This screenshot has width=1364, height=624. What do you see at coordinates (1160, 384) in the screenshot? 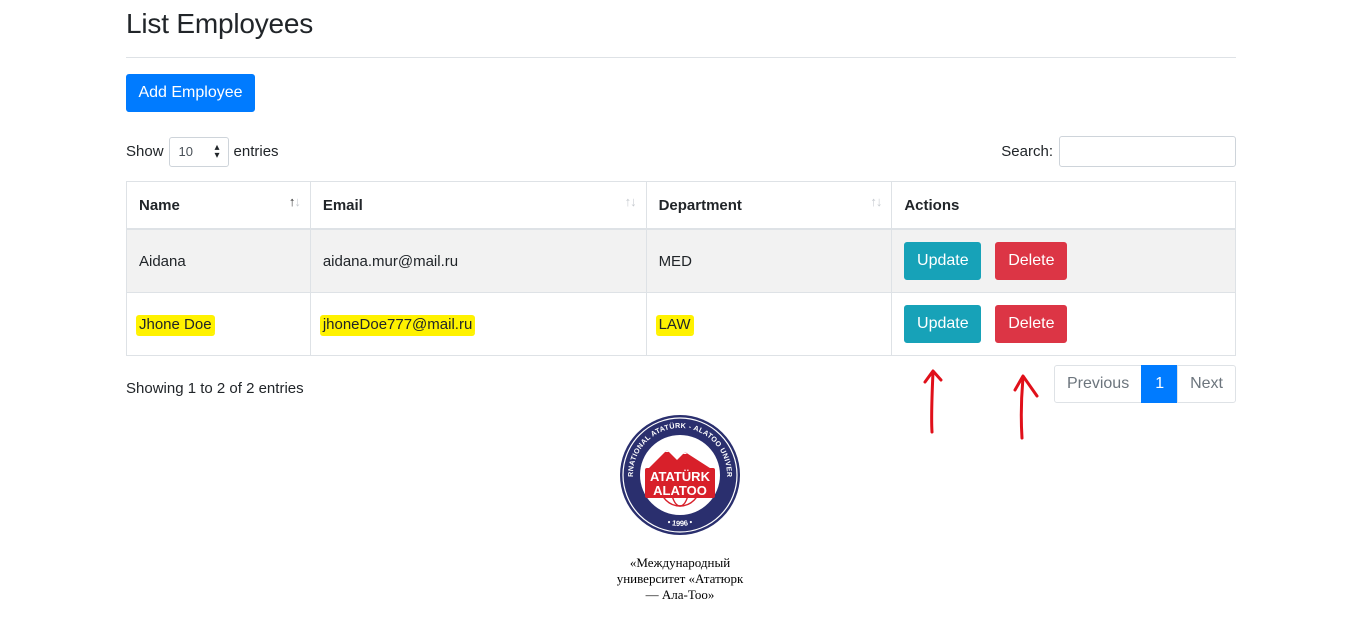
I see `page-1-button: 1` at bounding box center [1160, 384].